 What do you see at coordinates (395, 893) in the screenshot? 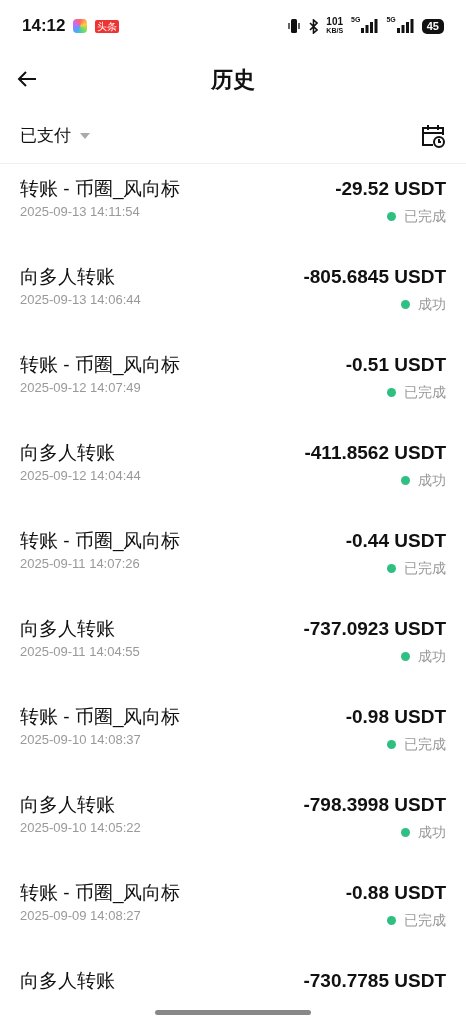
I see `transaction-amount: -0.88 USDT` at bounding box center [395, 893].